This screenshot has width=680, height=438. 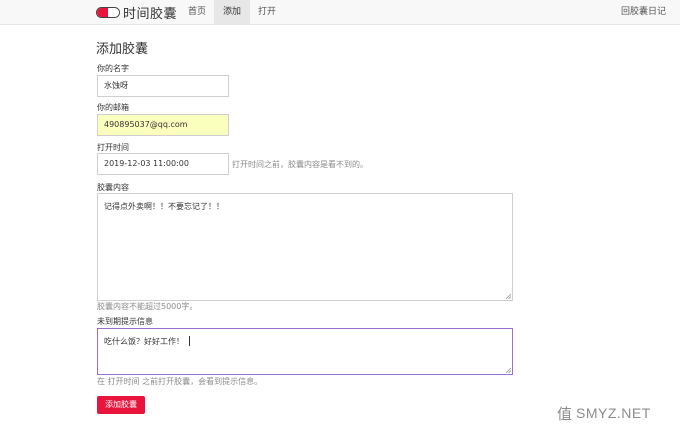 I want to click on early-message-help: 在 打开时间 之前打开胶囊，会看到提示信息。, so click(x=180, y=381).